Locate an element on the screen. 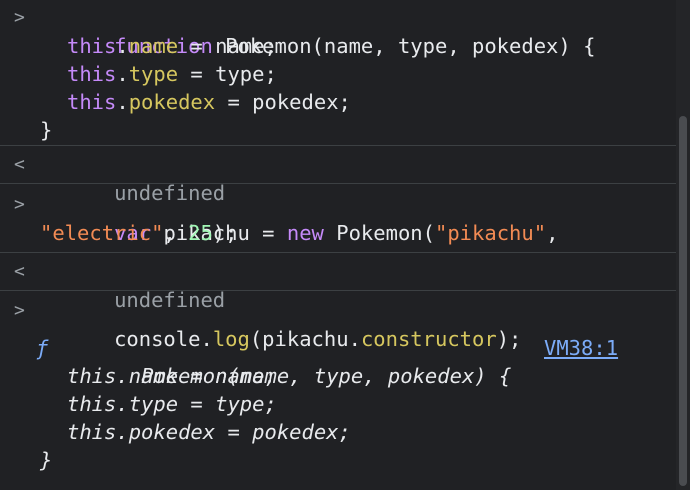  code-line: this.pokedex = pokedex; is located at coordinates (338, 102).